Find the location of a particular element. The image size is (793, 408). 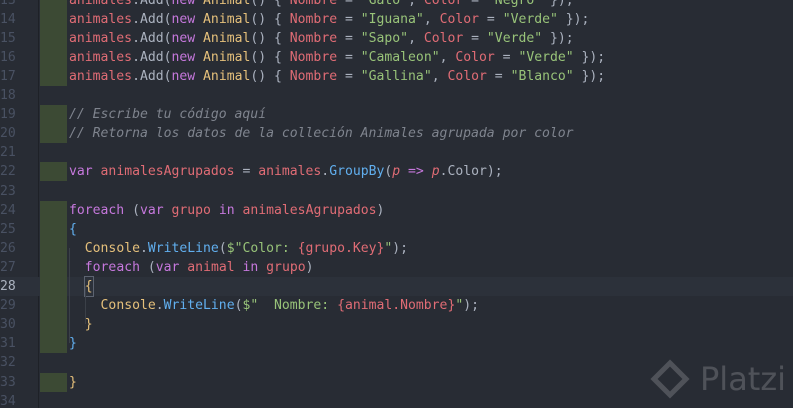

code-line: 21 is located at coordinates (396, 152).